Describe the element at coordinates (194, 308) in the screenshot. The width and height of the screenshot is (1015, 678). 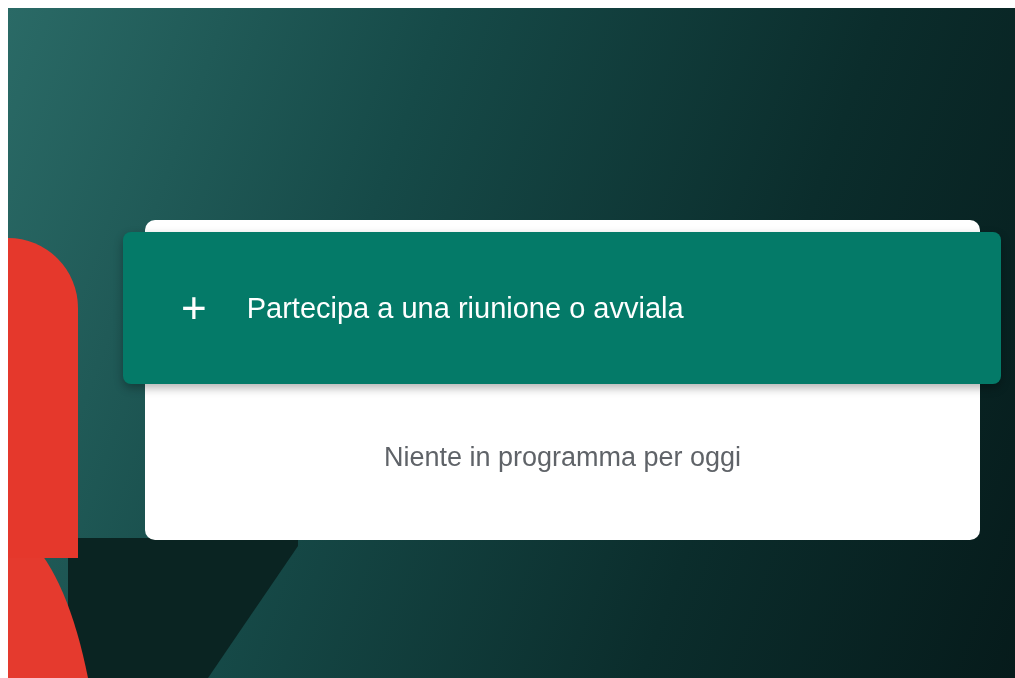
I see `plus-icon: +` at that location.